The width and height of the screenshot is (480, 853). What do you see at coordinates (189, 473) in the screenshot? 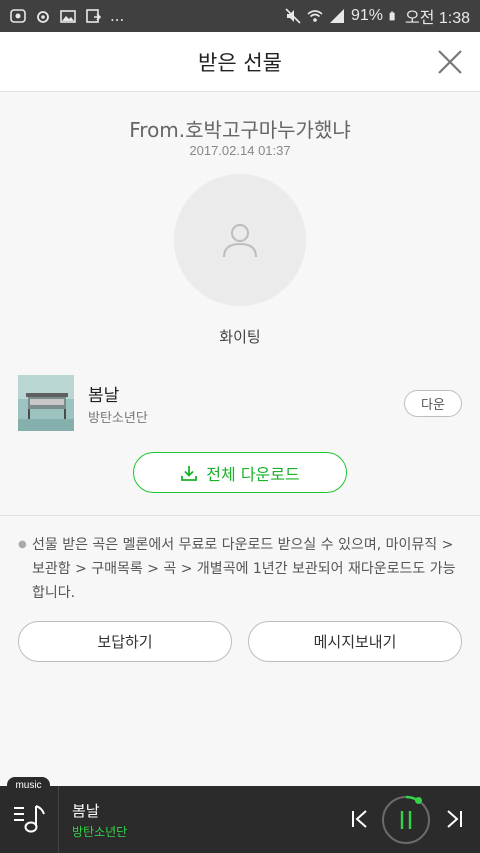
I see `download-icon` at bounding box center [189, 473].